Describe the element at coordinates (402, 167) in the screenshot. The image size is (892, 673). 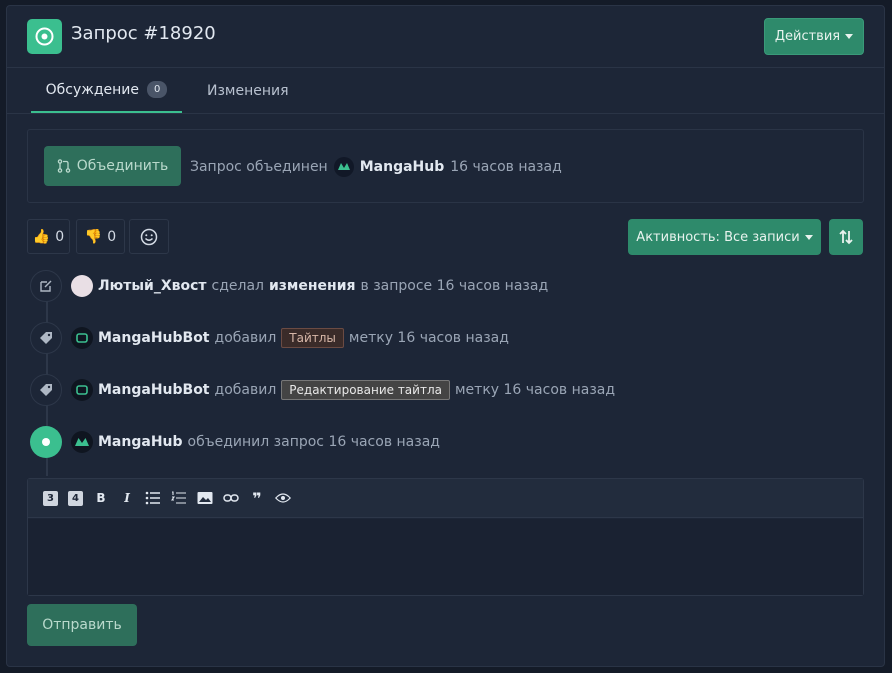
I see `merge-author: MangaHub` at that location.